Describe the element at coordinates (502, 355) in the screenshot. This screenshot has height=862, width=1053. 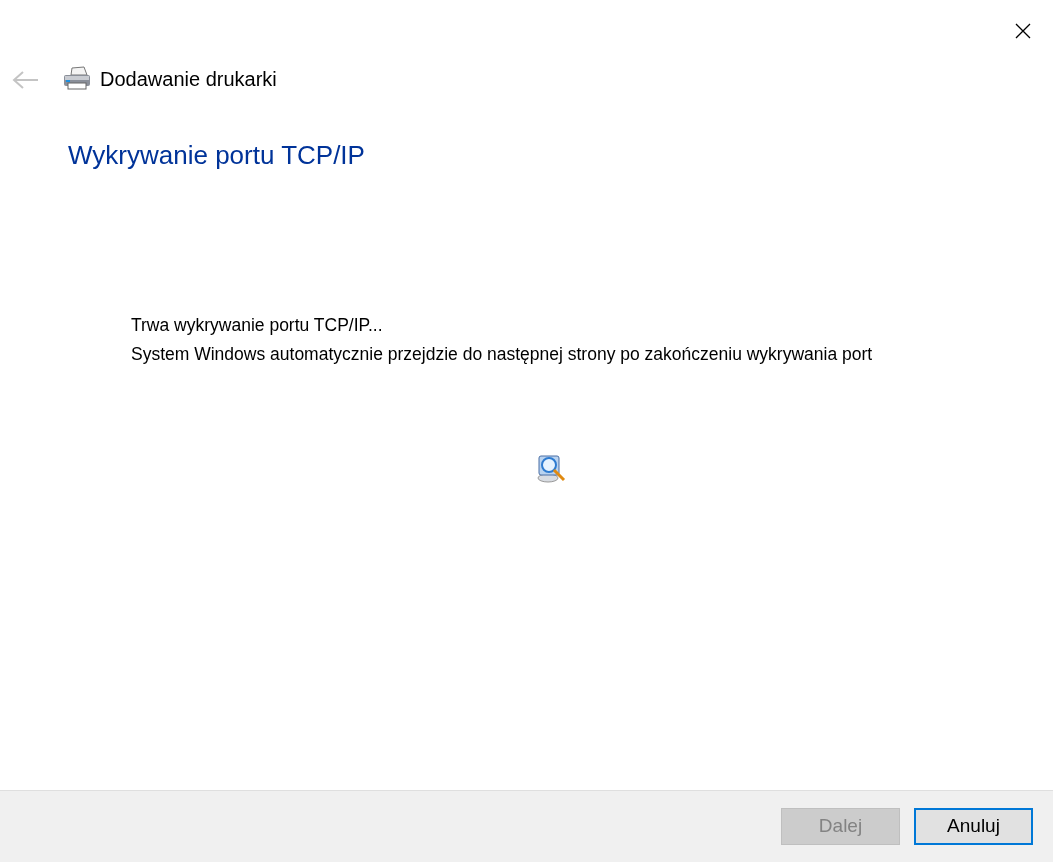
I see `message-line: System Windows automatycznie przejdzie do następnej strony po zakończeniu wykrywania port` at that location.